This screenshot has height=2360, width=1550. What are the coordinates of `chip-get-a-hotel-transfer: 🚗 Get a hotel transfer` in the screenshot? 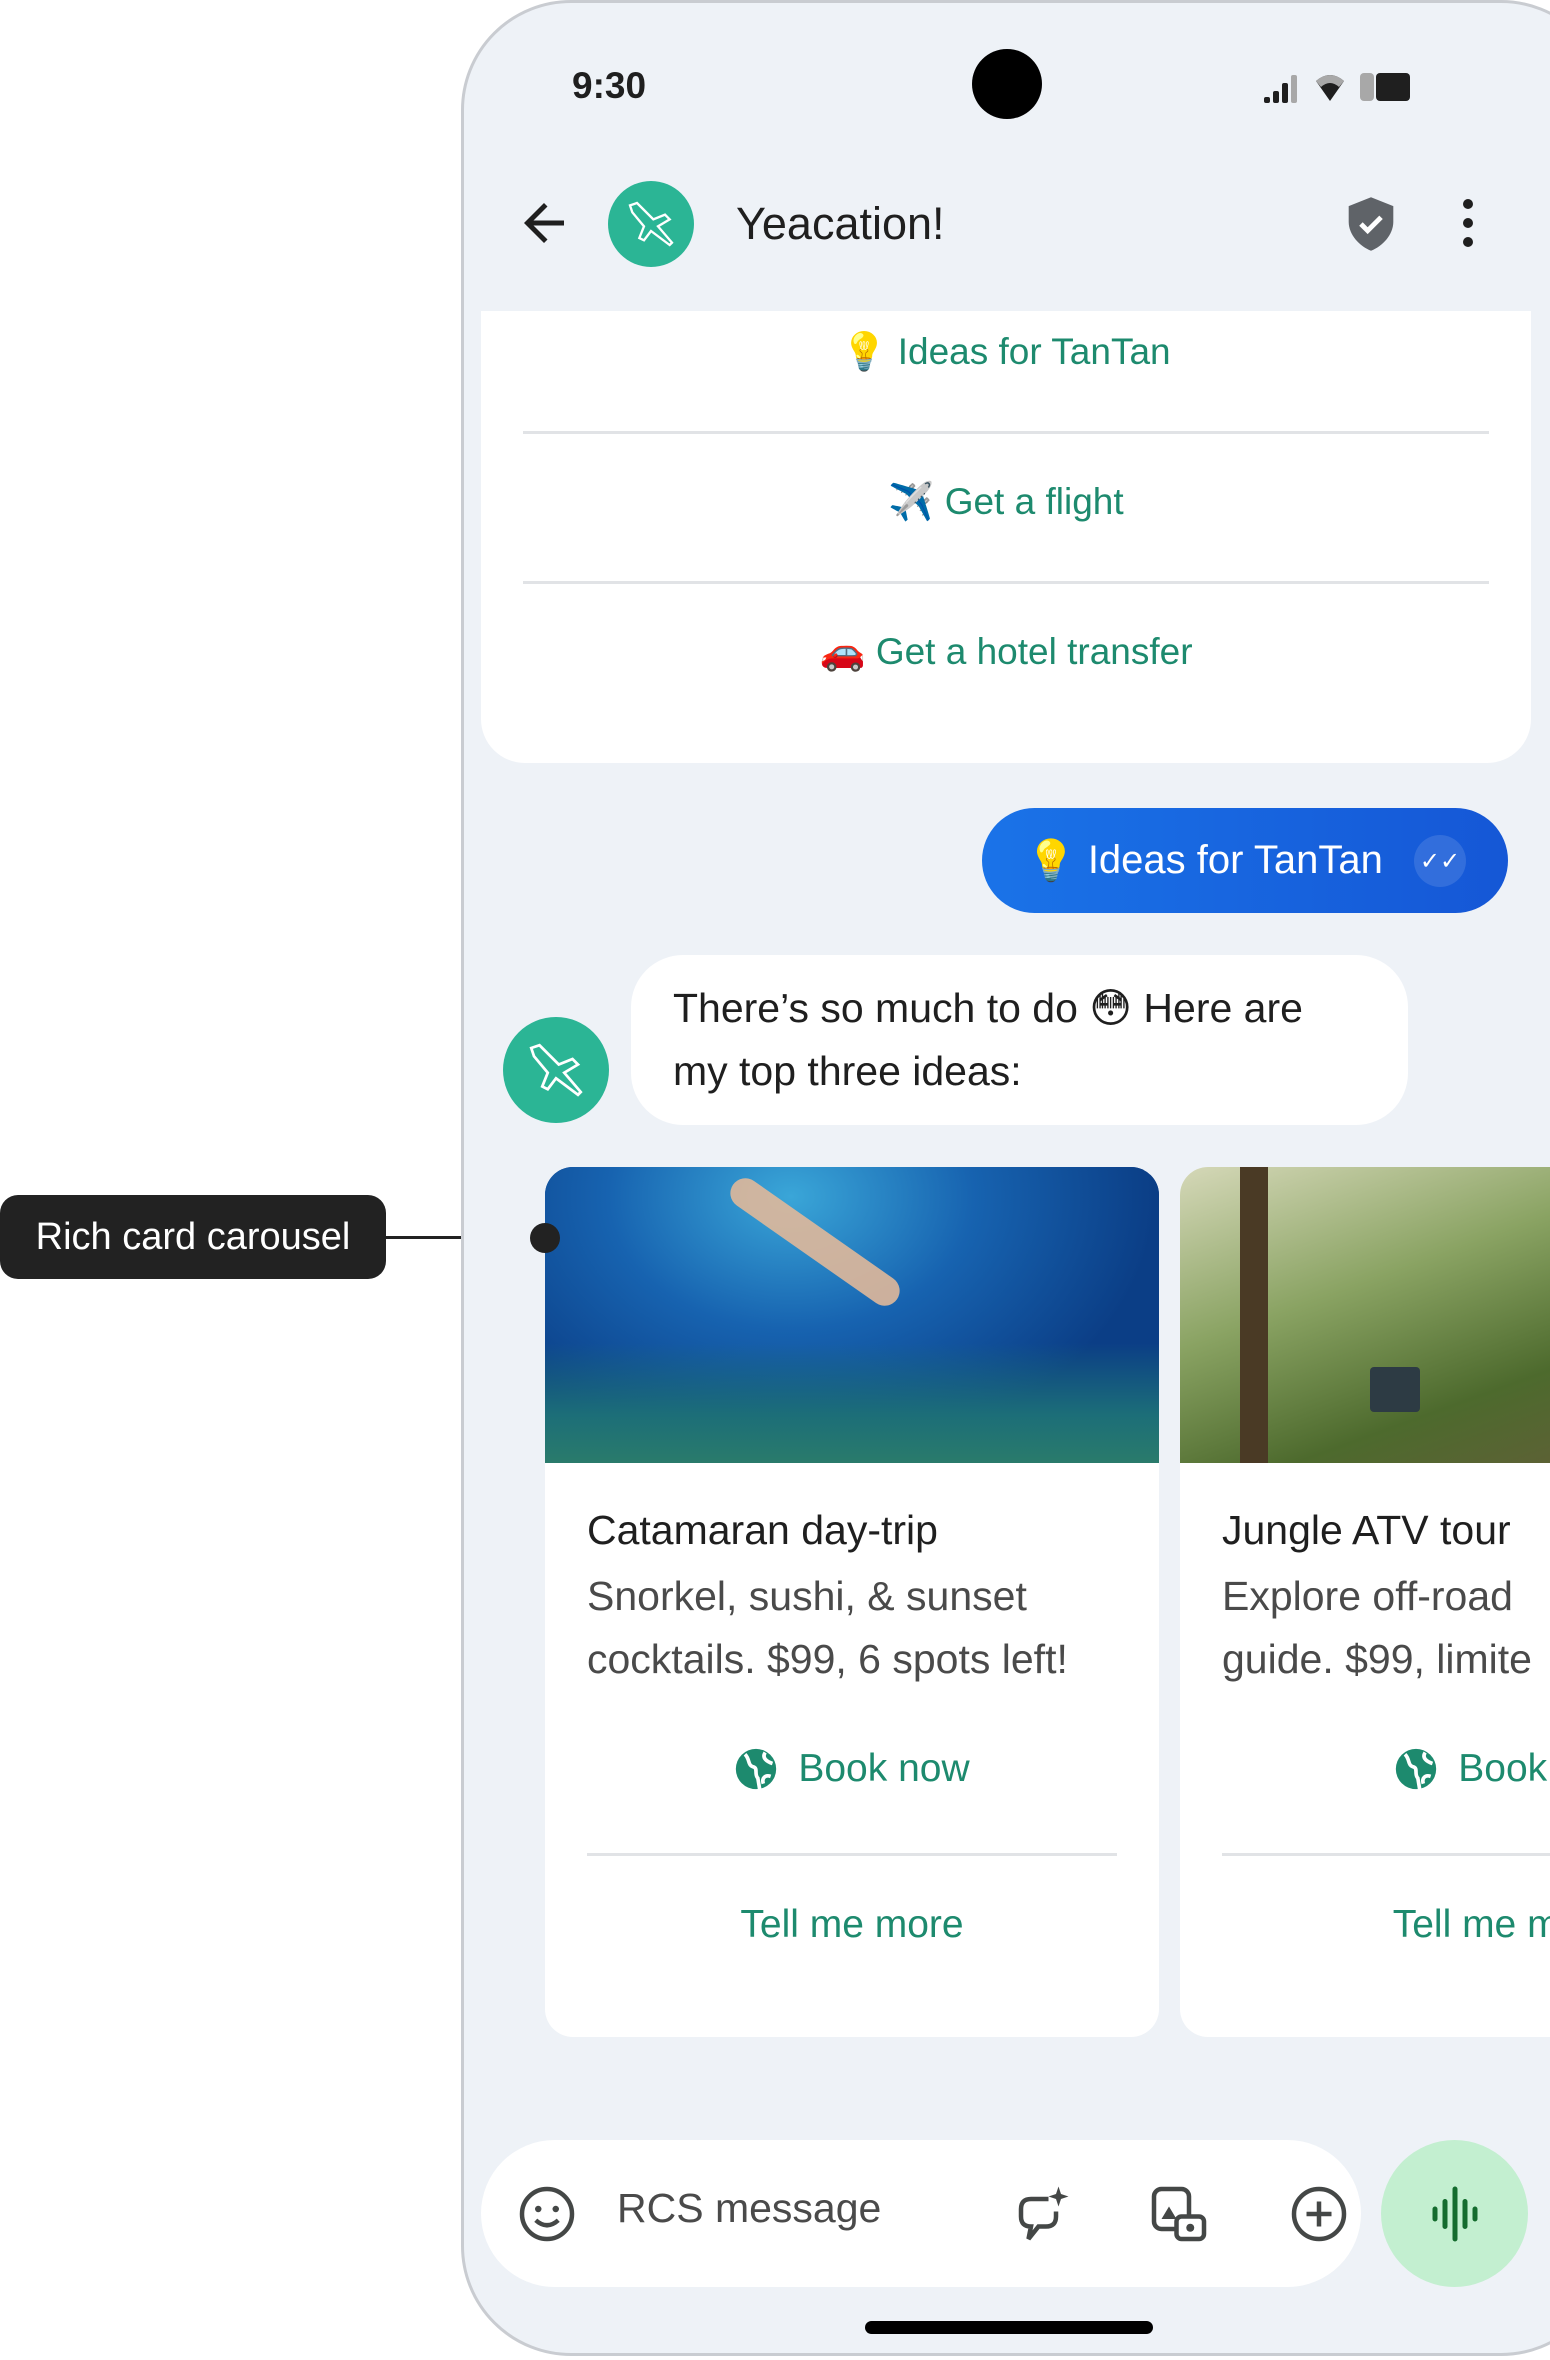 It's located at (1006, 652).